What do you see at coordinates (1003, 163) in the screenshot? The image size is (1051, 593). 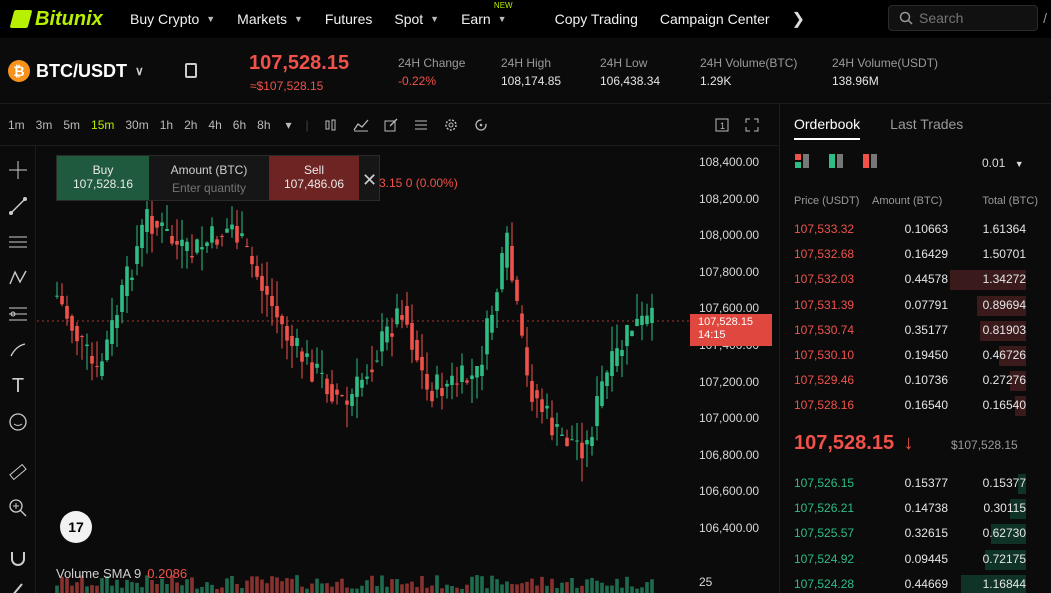 I see `precision-select: 0.01 ▼` at bounding box center [1003, 163].